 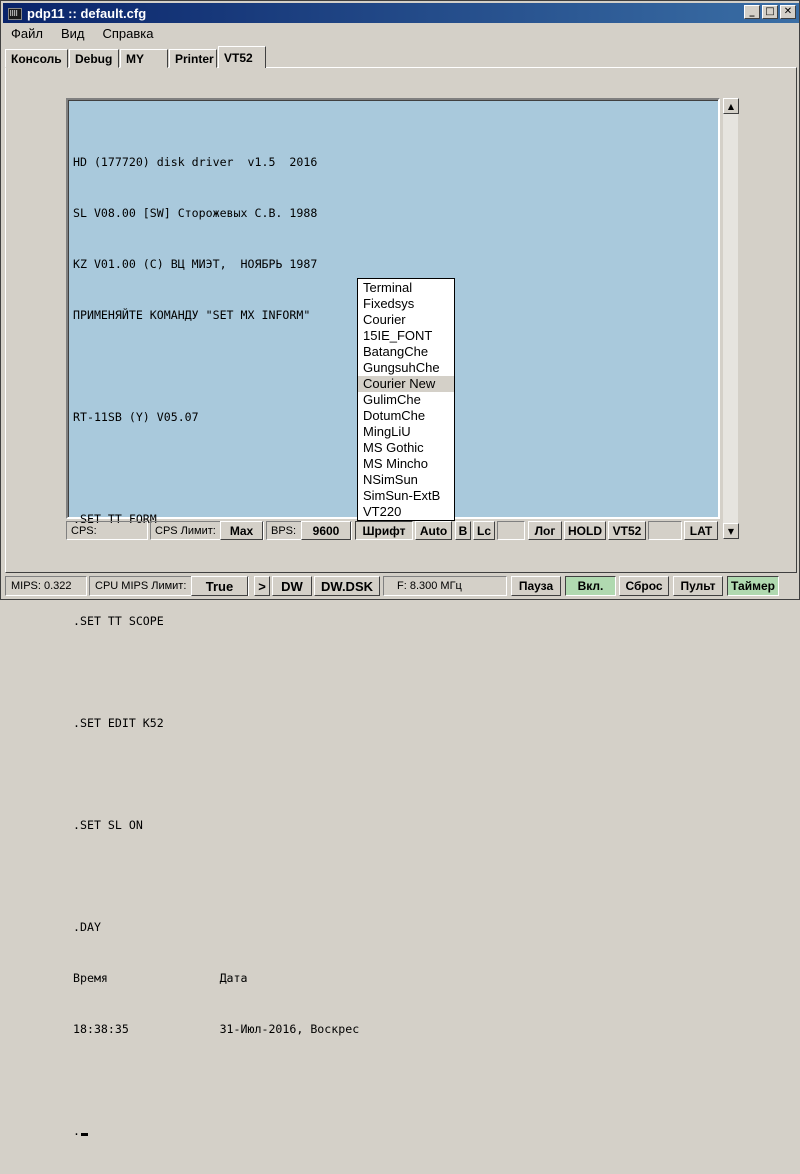 What do you see at coordinates (730, 318) in the screenshot?
I see `vertical-scrollbar: ▲ ▼` at bounding box center [730, 318].